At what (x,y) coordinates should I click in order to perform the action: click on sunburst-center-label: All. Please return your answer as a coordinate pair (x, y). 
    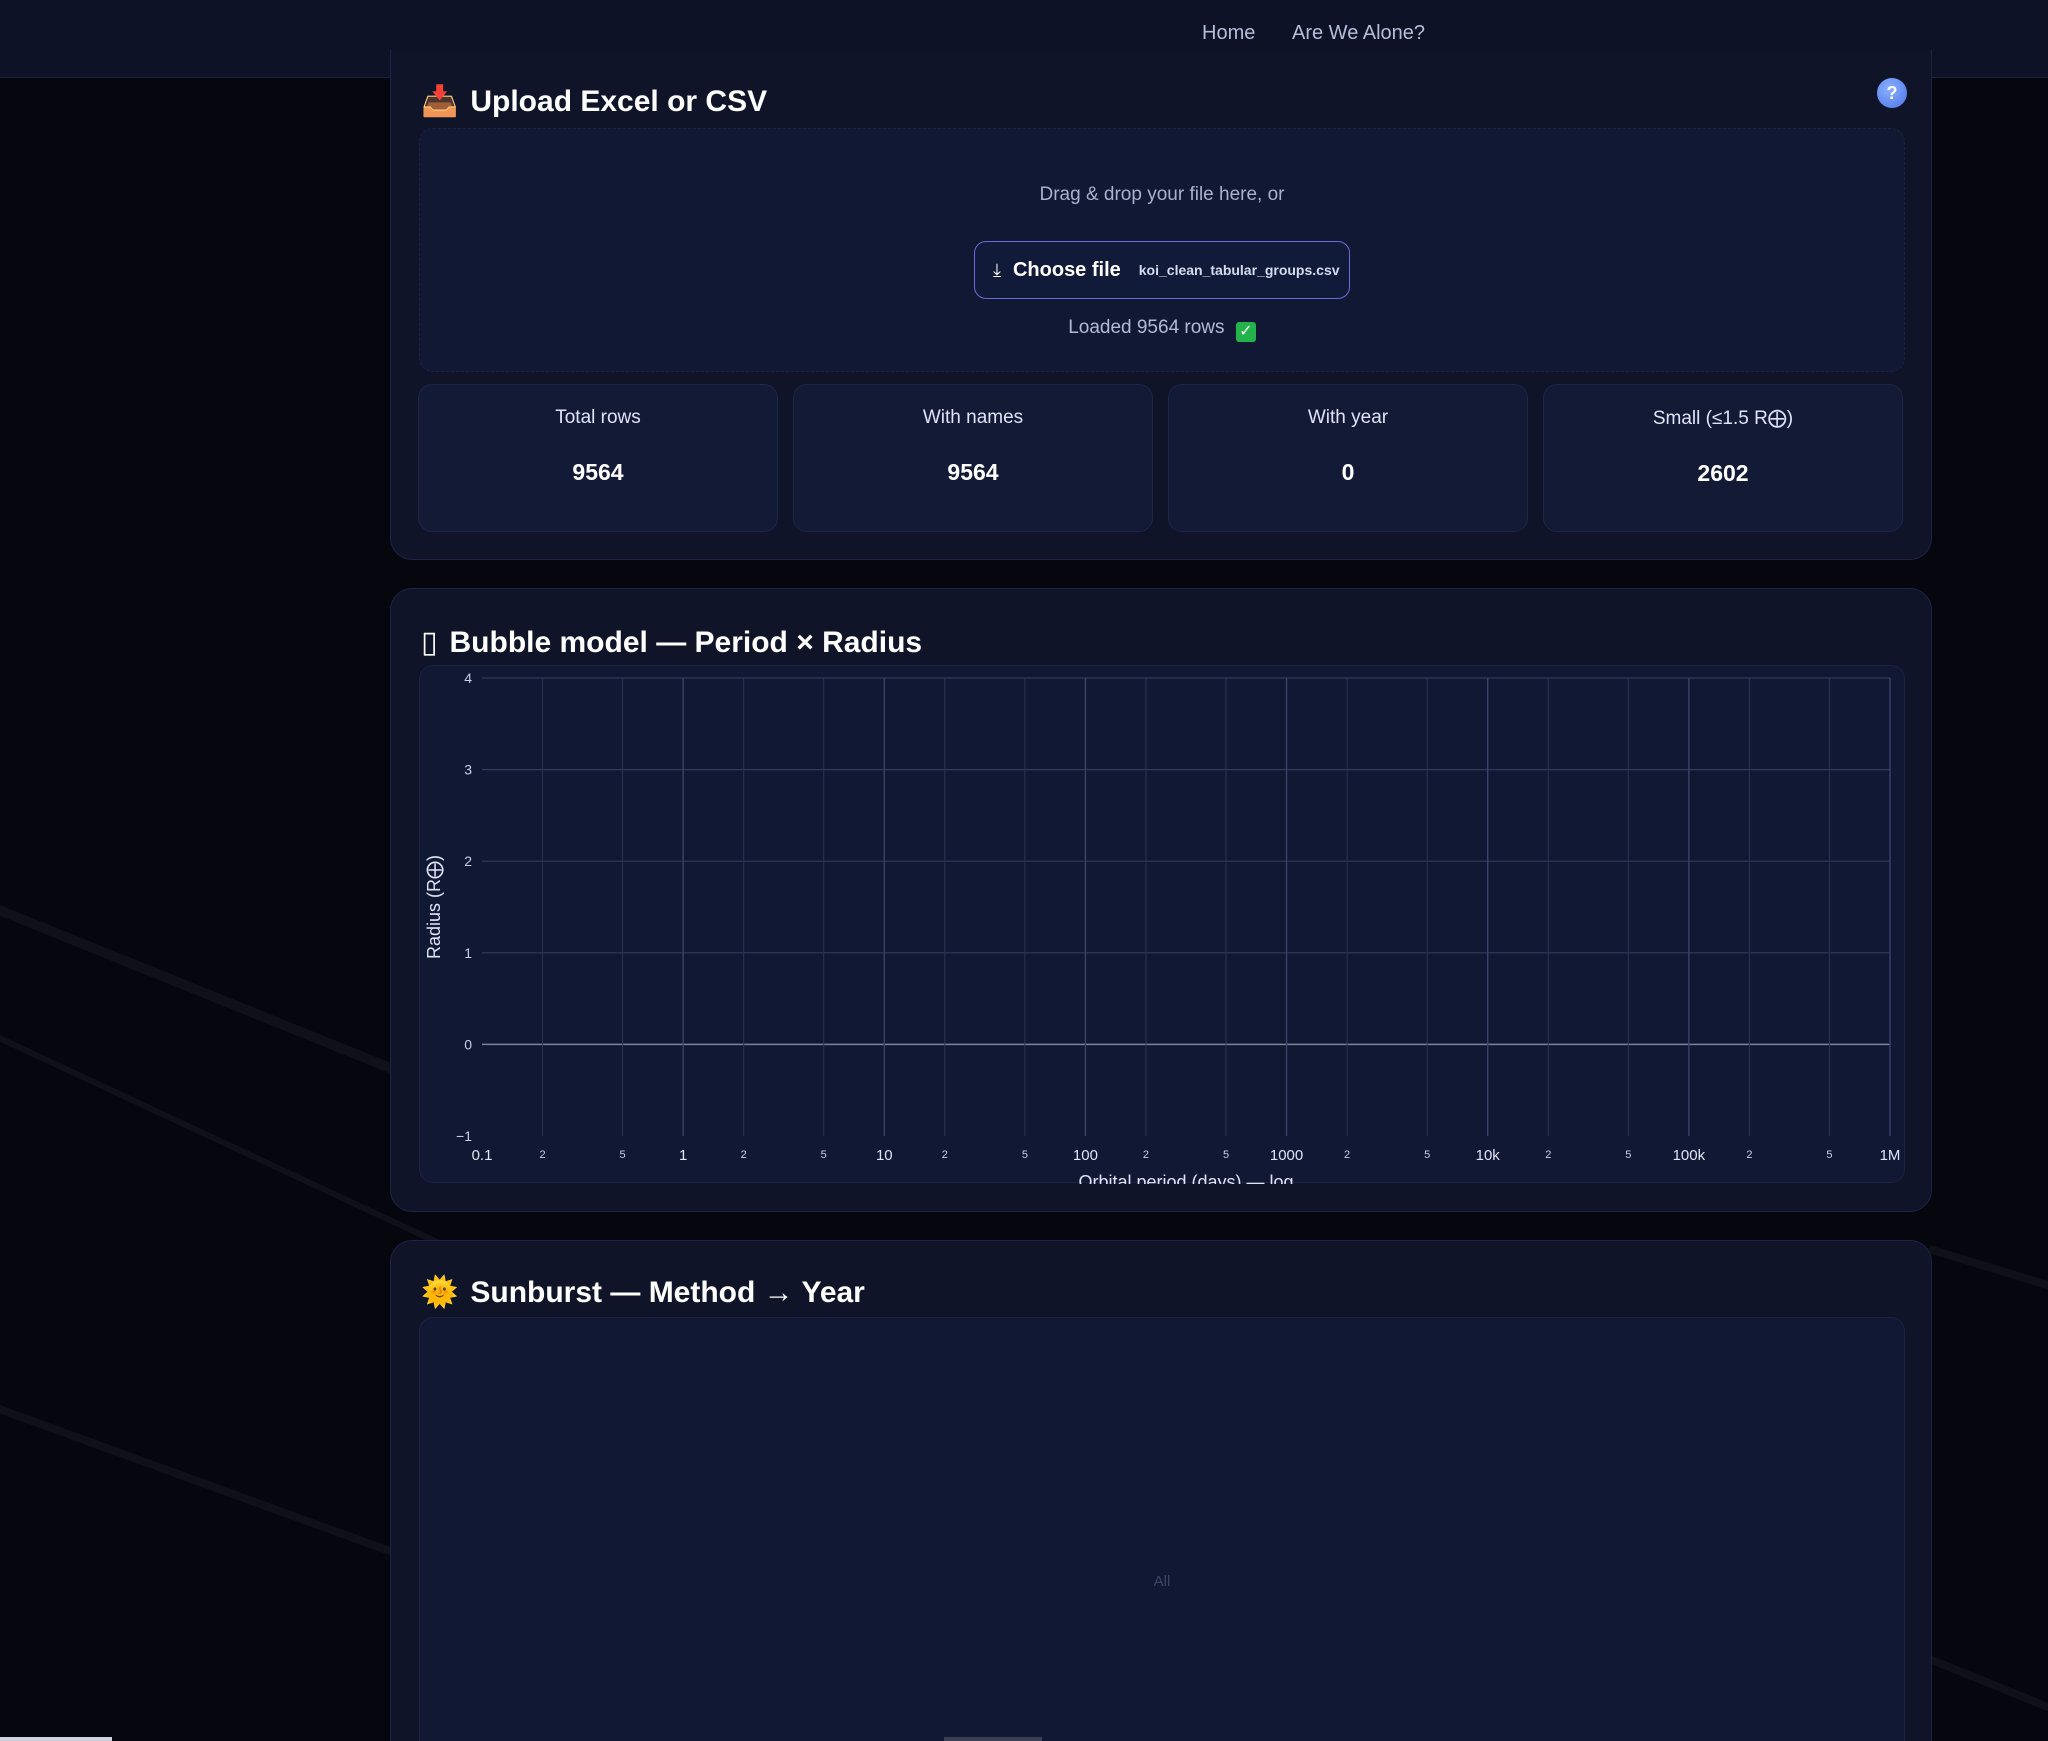
    Looking at the image, I should click on (1162, 1581).